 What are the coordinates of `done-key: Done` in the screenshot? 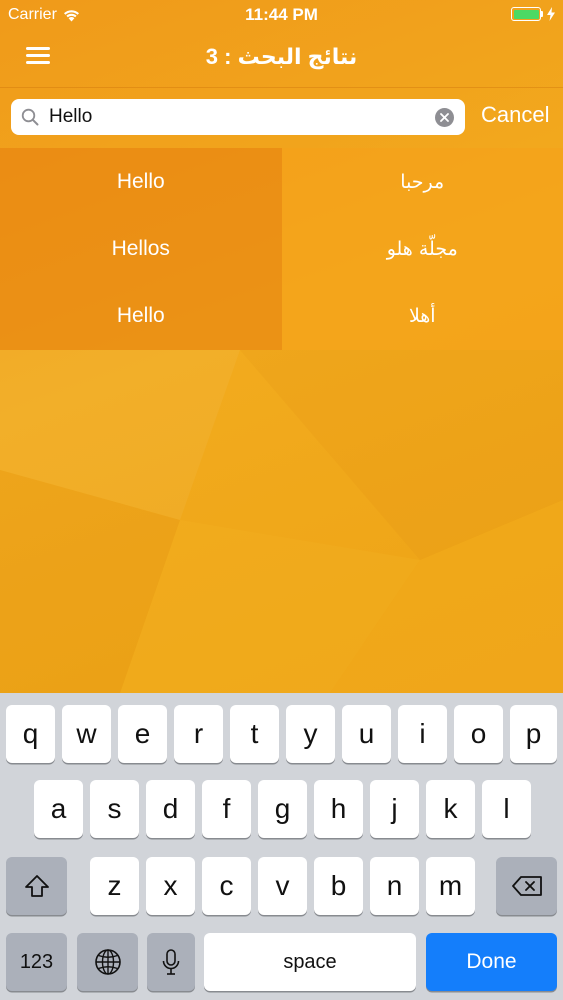 It's located at (491, 962).